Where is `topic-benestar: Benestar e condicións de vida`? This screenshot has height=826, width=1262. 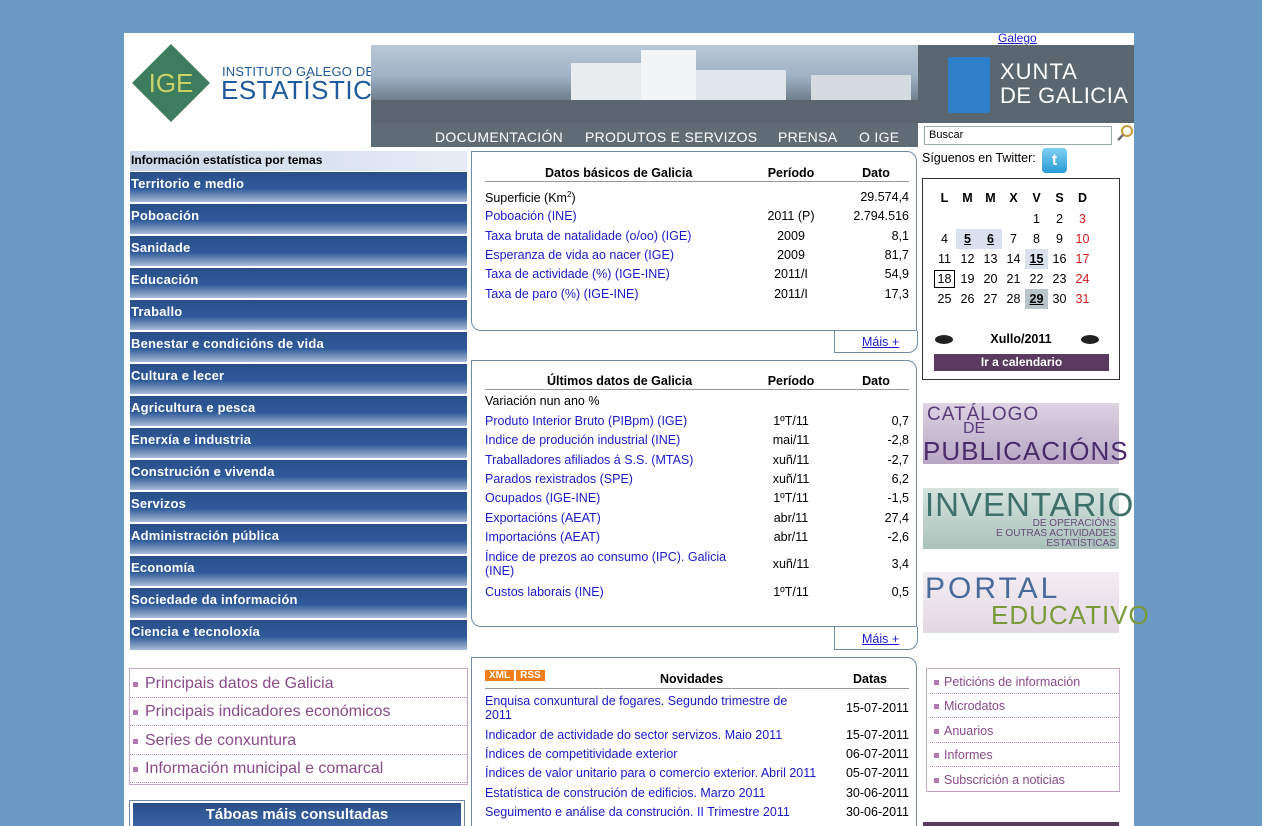
topic-benestar: Benestar e condicións de vida is located at coordinates (298, 347).